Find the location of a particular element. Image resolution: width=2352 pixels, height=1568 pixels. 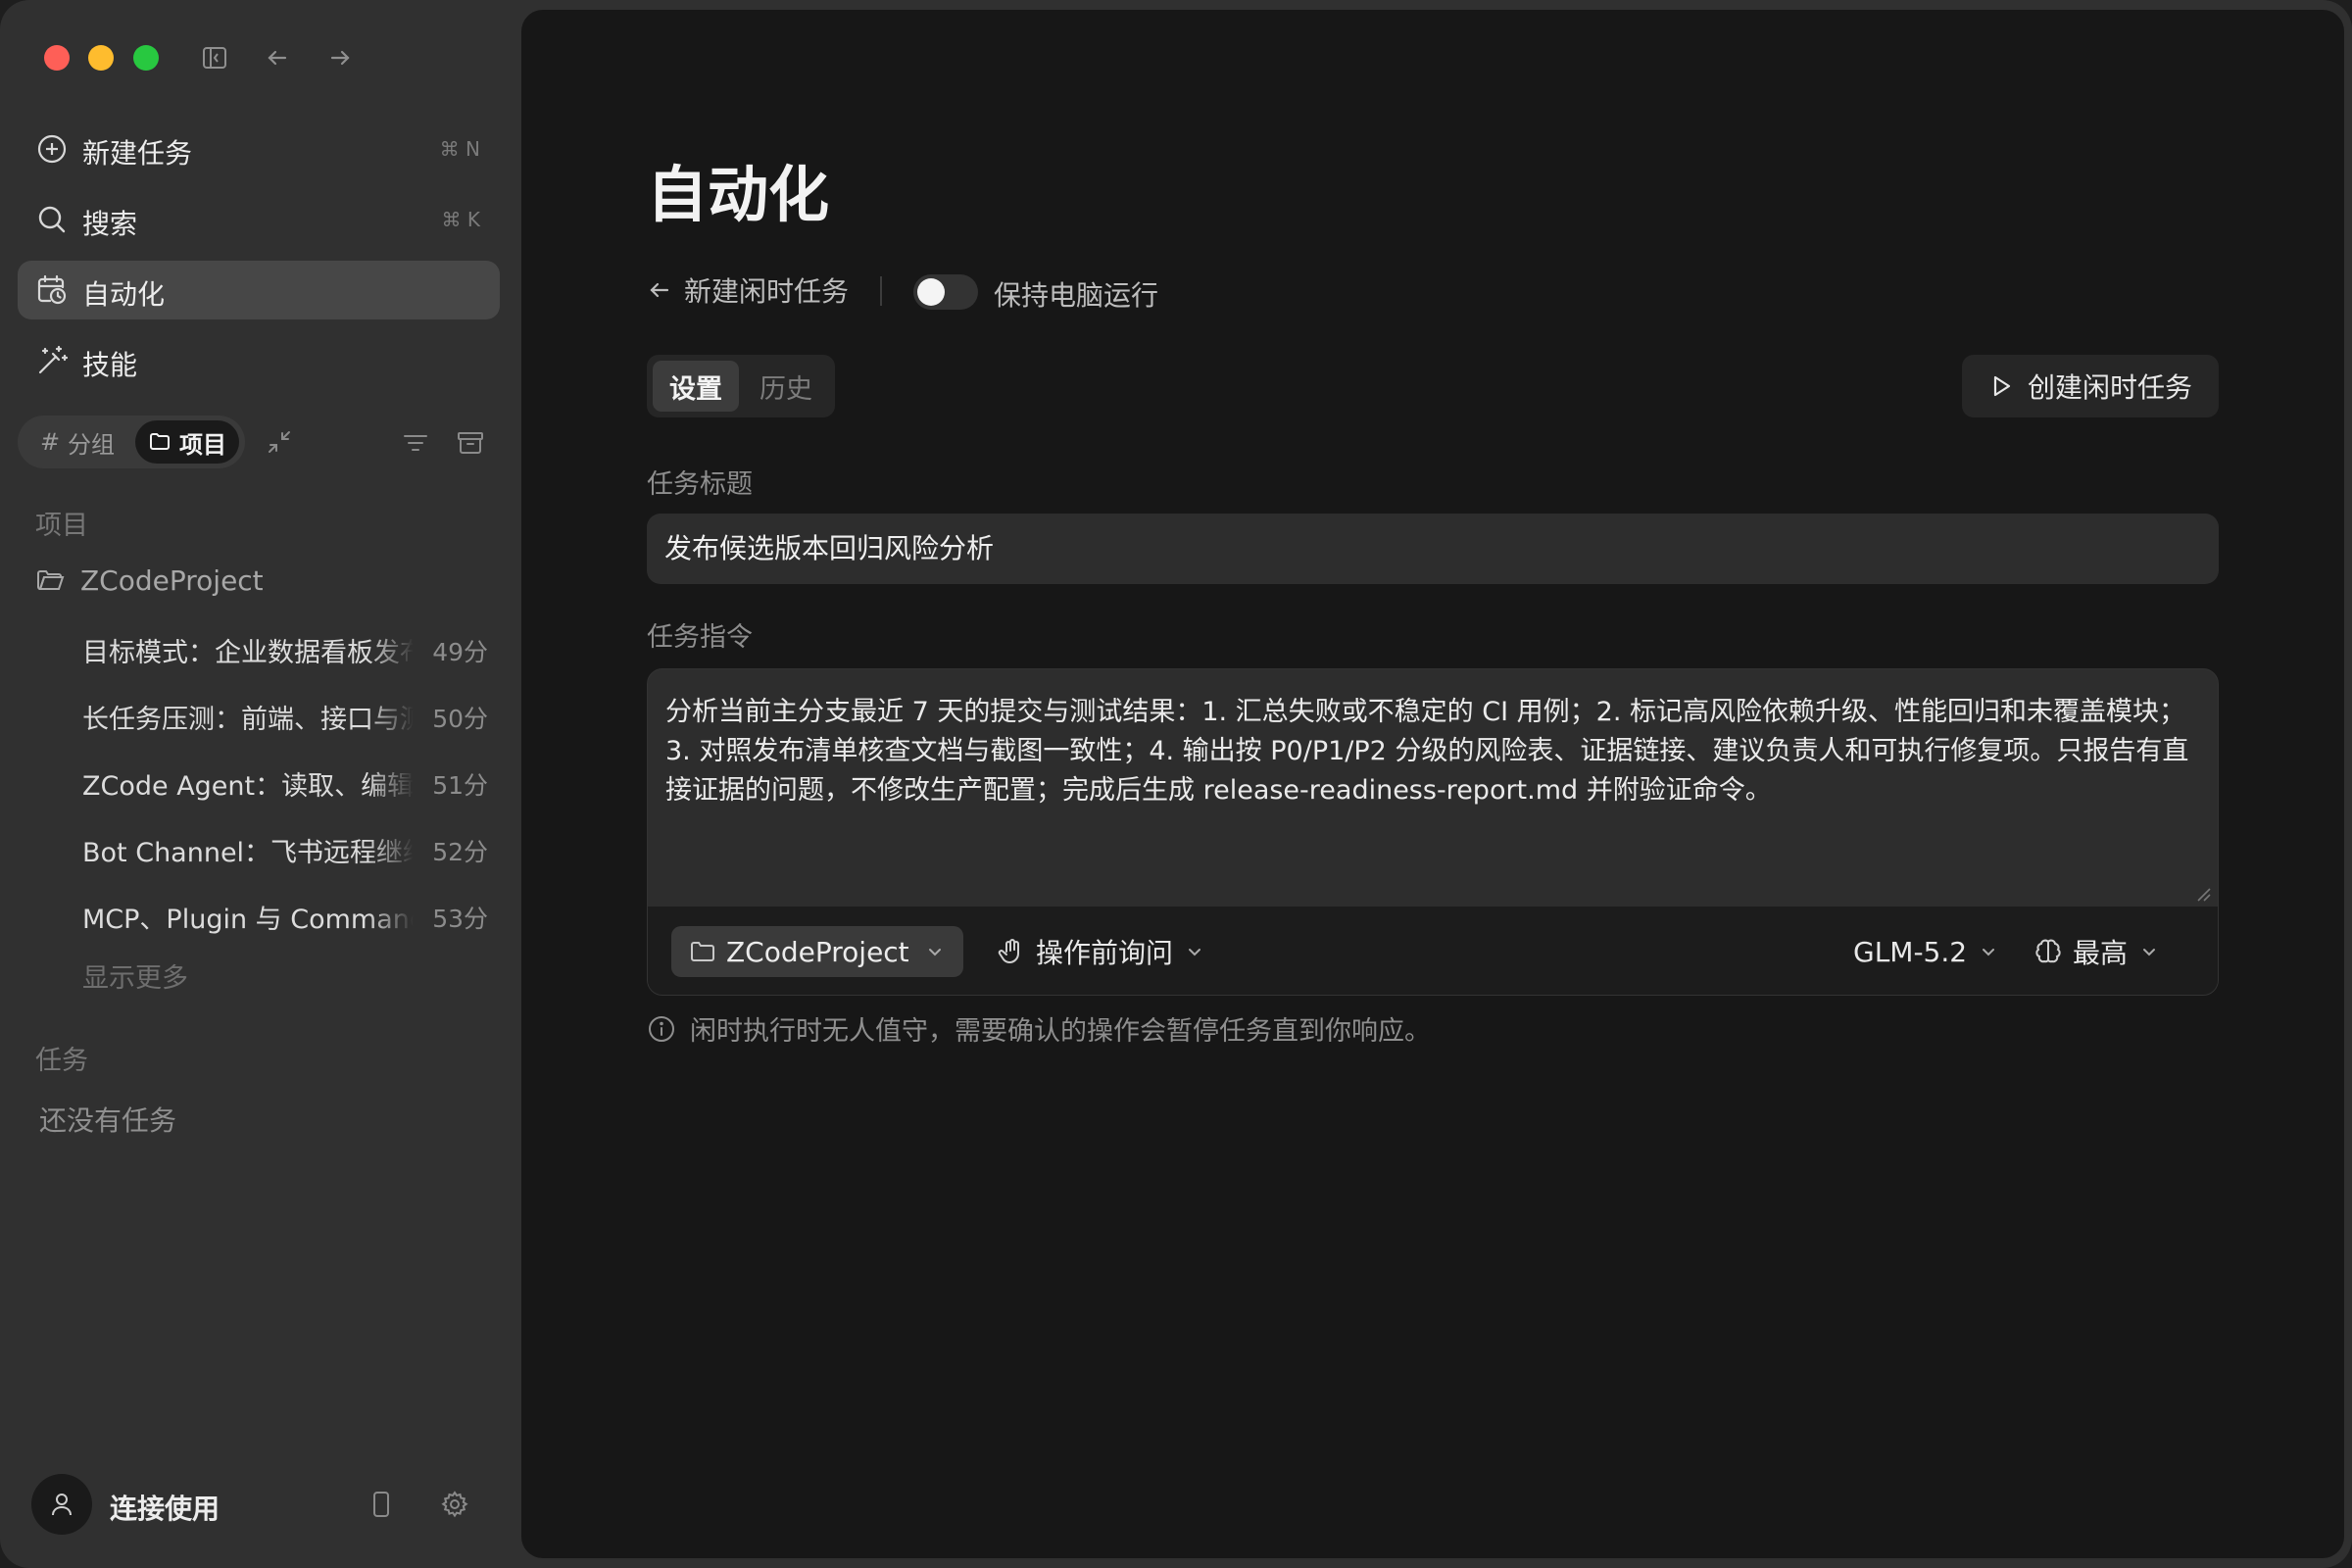

list-item: 长任务压测：前端、接口与测试 50分 is located at coordinates (287, 717).